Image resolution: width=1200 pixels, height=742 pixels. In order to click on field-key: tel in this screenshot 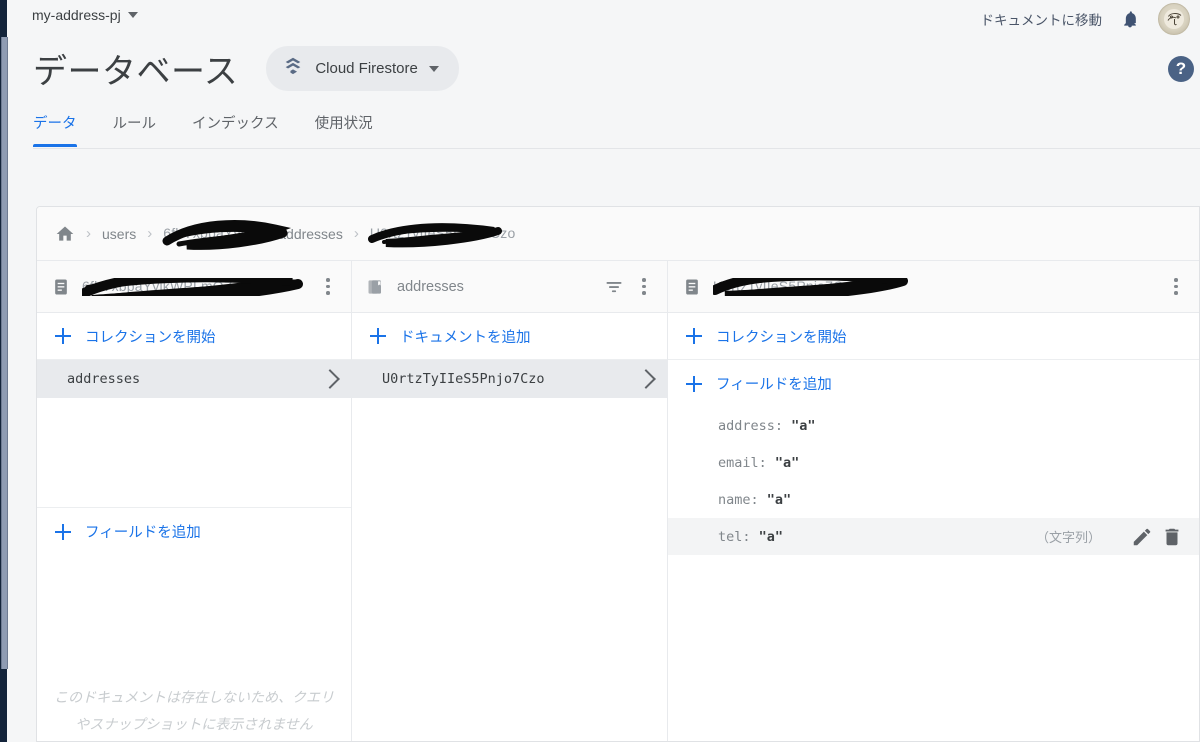, I will do `click(730, 536)`.